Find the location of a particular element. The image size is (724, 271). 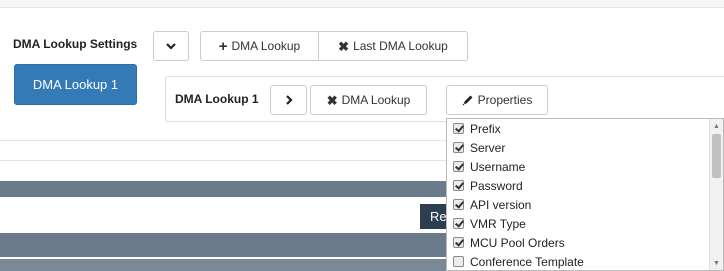

chevron-down-icon is located at coordinates (171, 46).